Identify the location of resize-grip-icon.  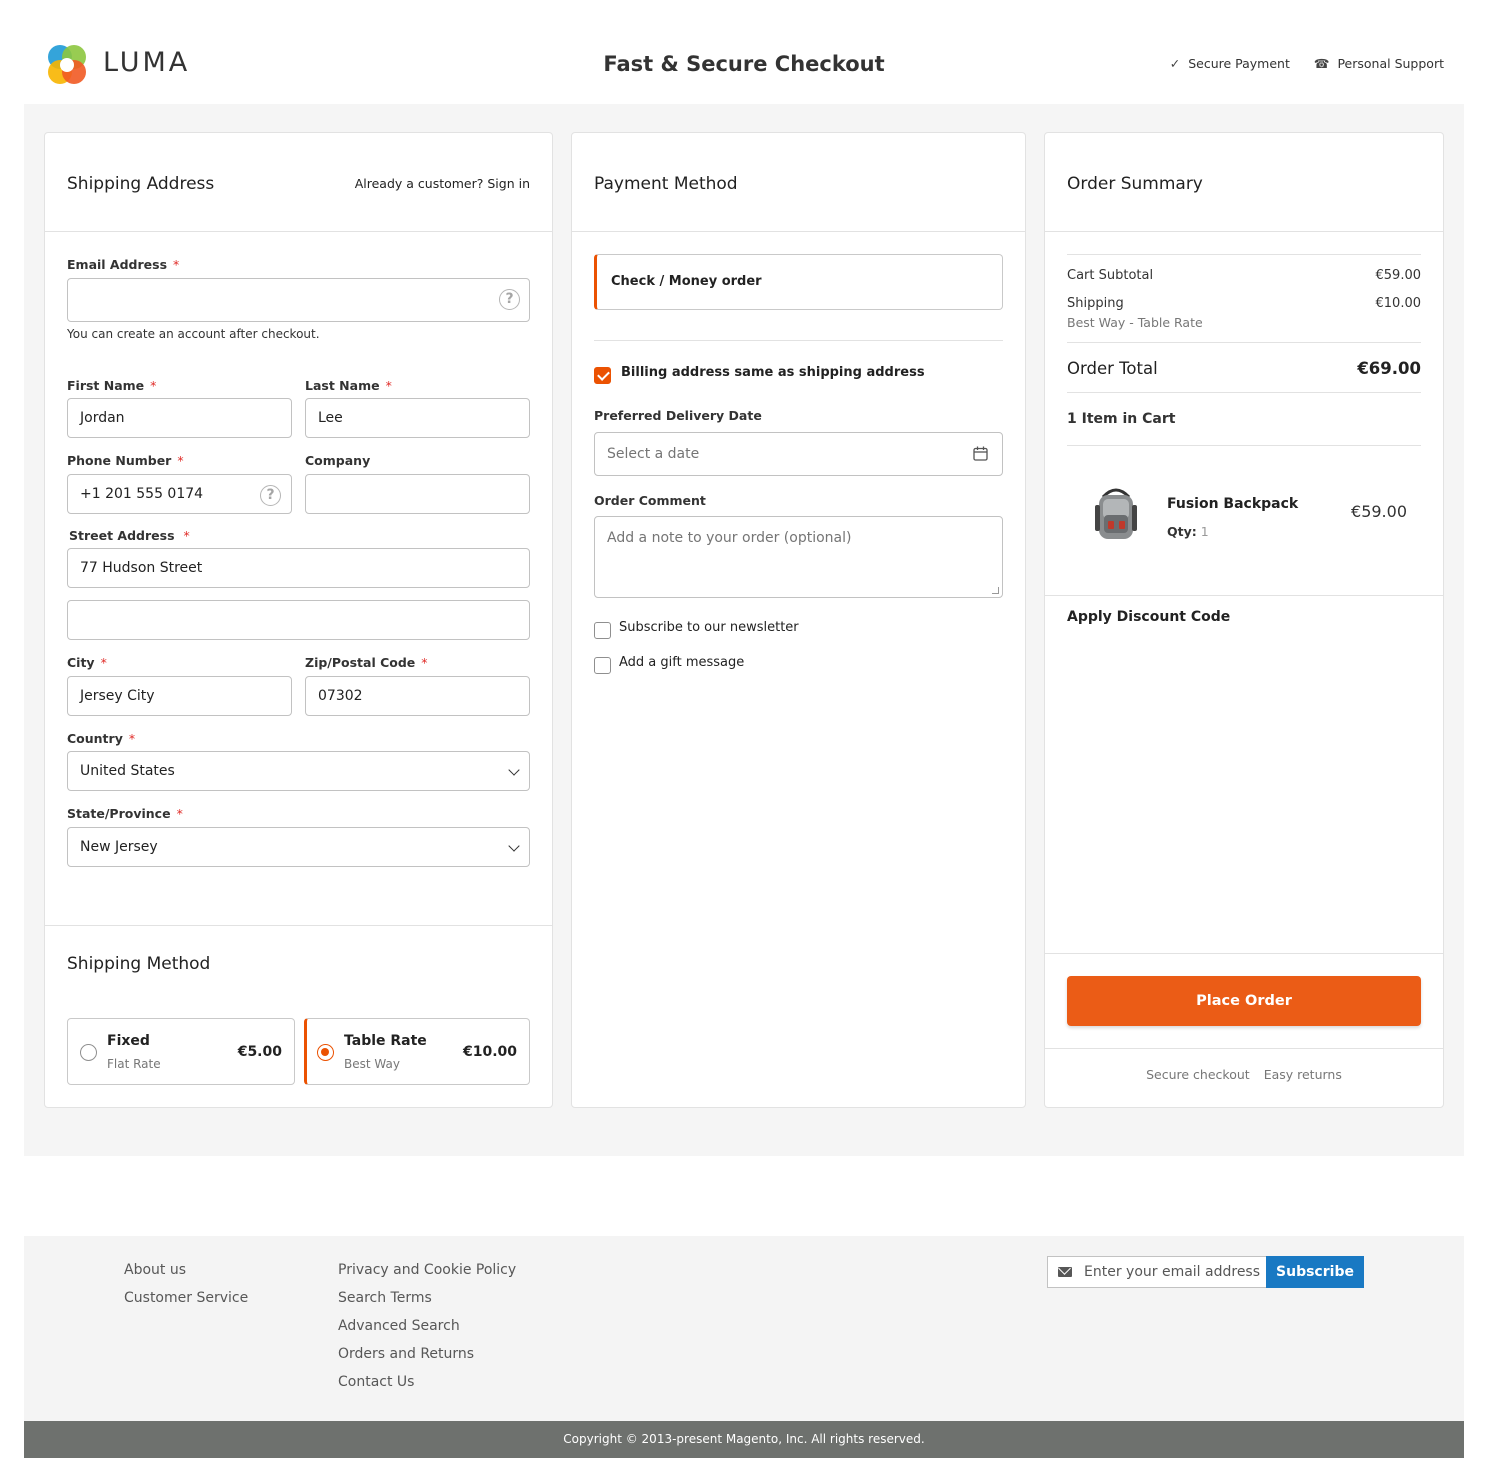
(995, 590).